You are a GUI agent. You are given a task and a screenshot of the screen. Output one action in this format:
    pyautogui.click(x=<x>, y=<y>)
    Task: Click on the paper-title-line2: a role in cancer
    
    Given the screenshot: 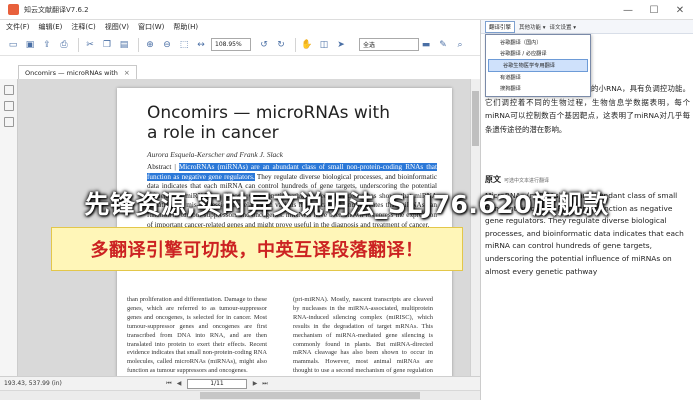 What is the action you would take?
    pyautogui.click(x=213, y=133)
    